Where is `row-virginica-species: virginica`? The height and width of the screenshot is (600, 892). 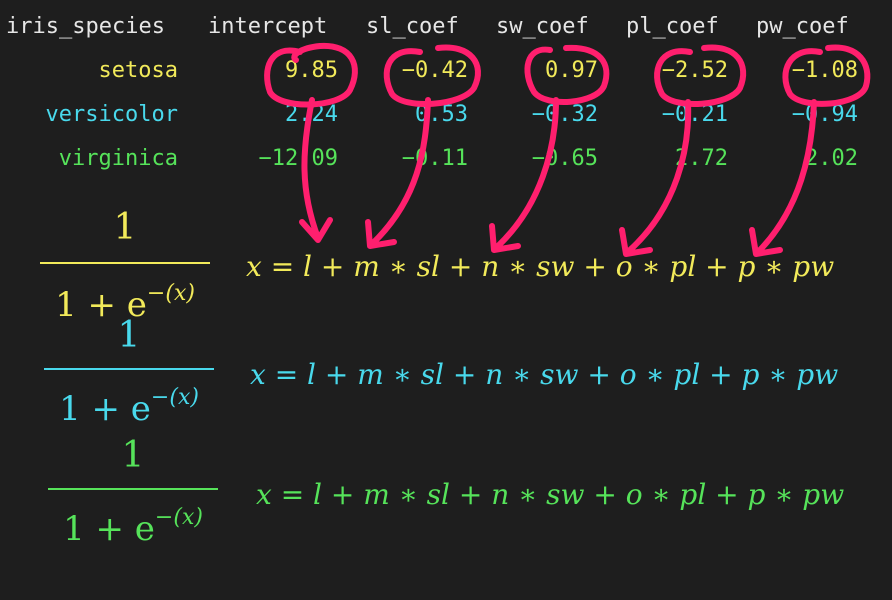 row-virginica-species: virginica is located at coordinates (118, 158).